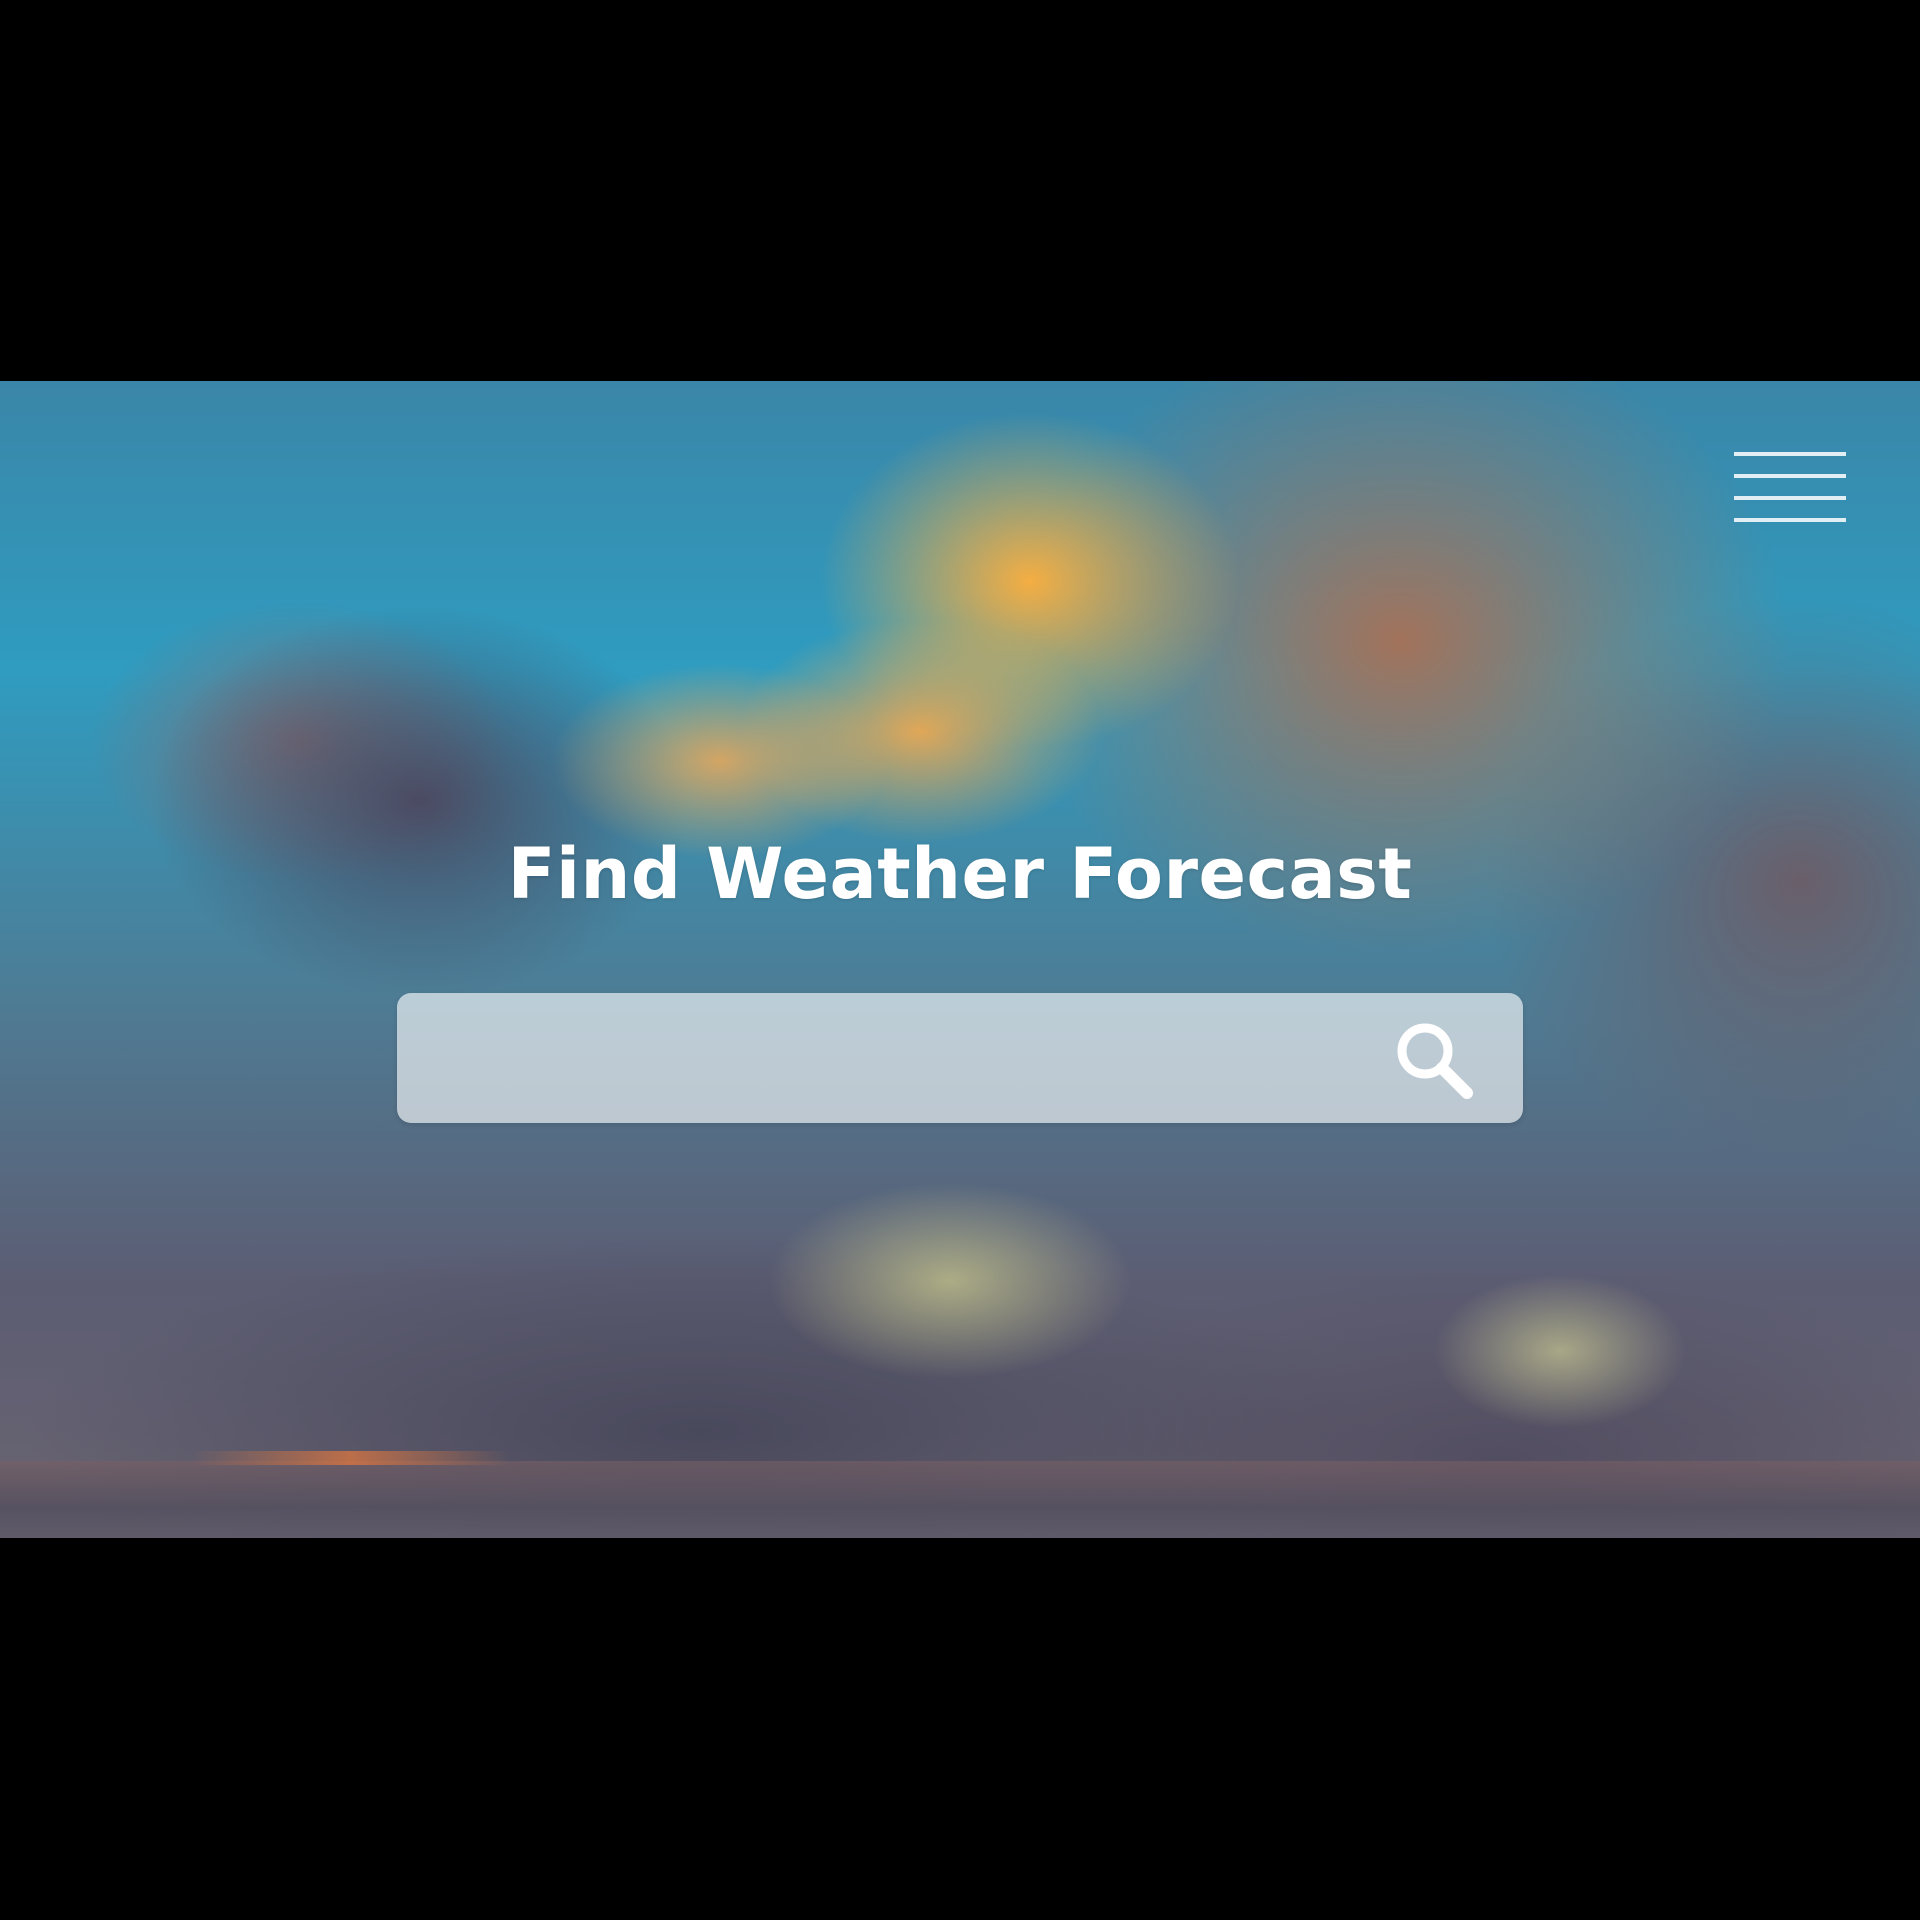 The image size is (1920, 1920). Describe the element at coordinates (1790, 486) in the screenshot. I see `hamburger-menu-button` at that location.